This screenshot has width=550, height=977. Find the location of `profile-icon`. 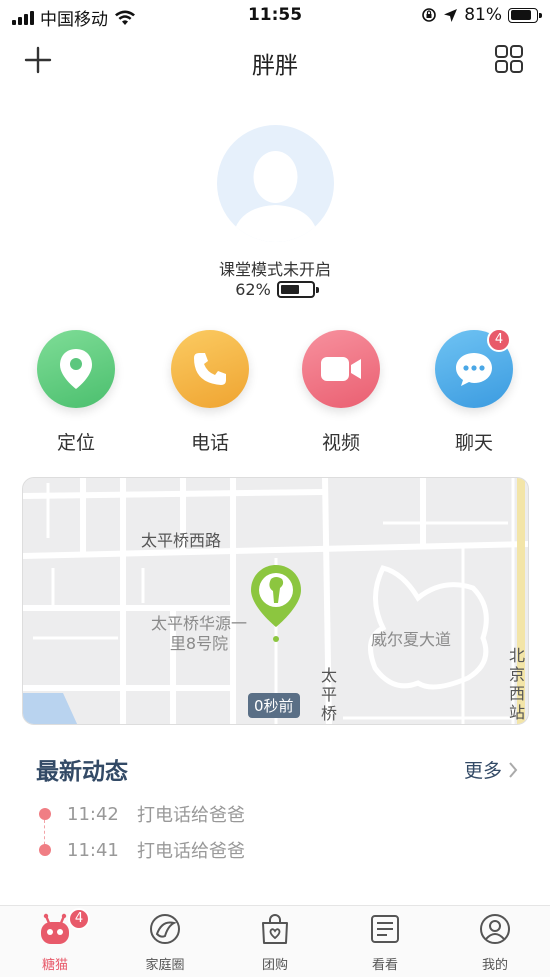

profile-icon is located at coordinates (495, 929).